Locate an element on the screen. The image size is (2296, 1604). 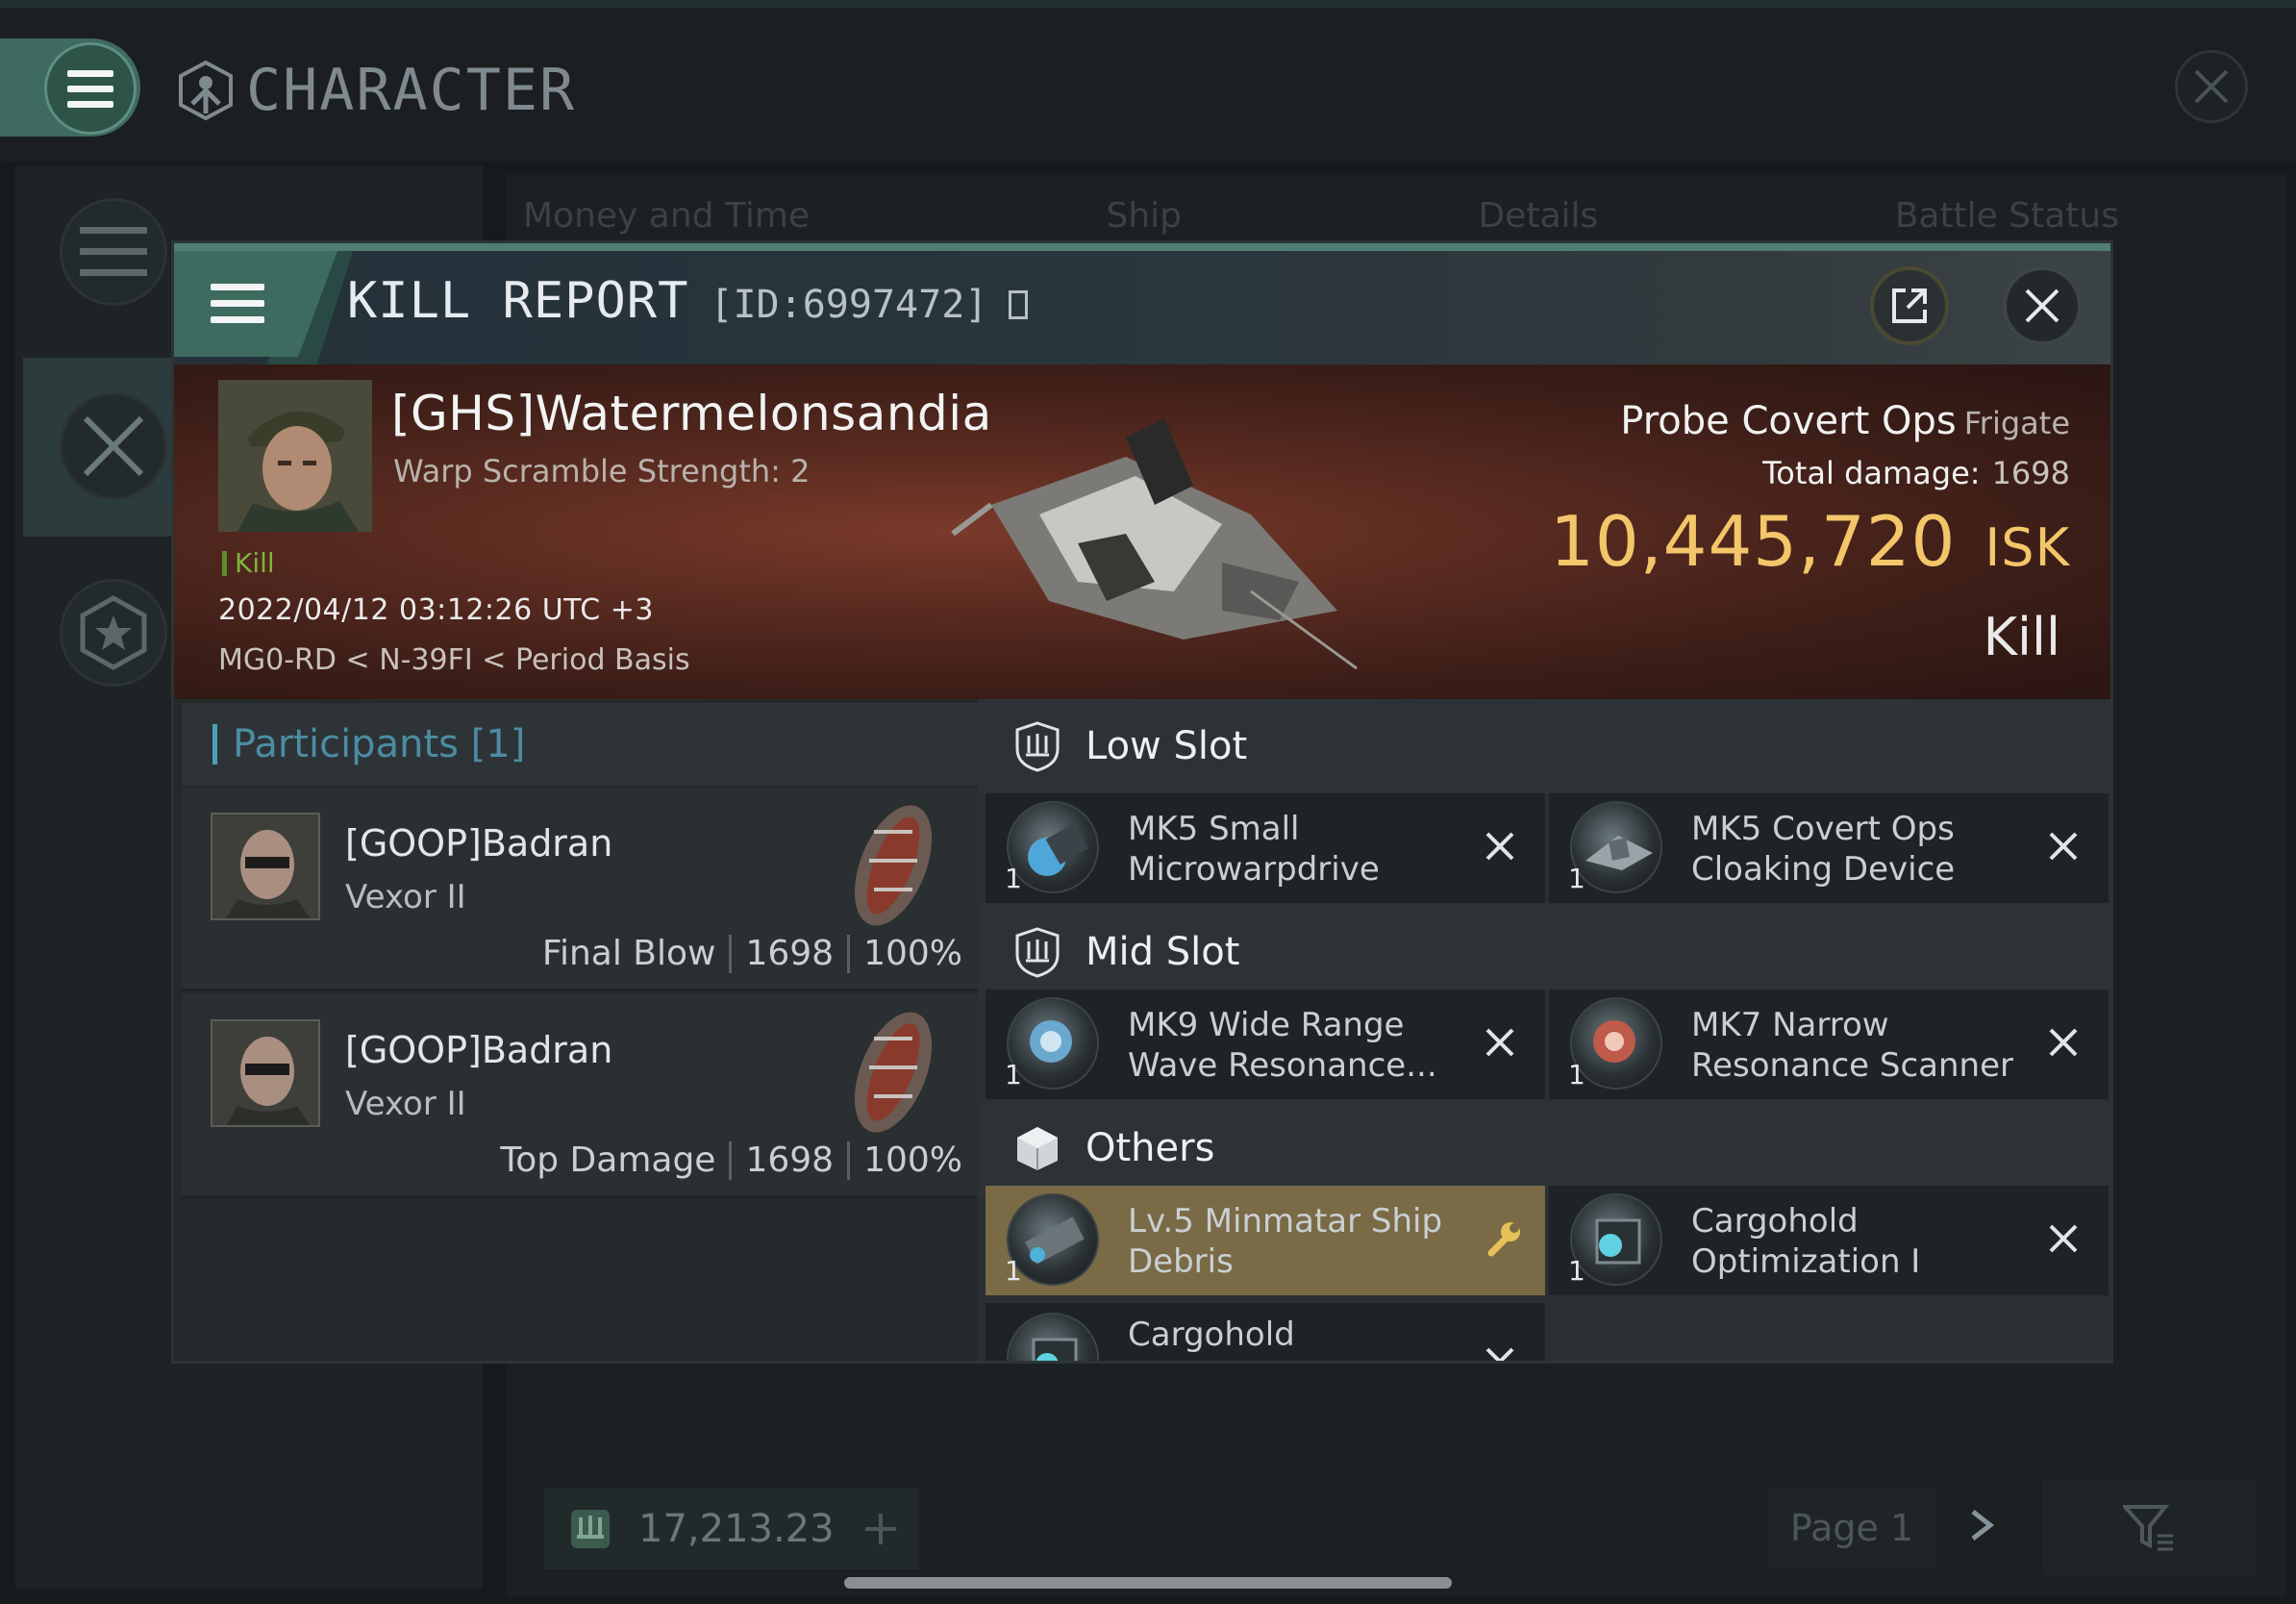
kill-report-title: KILL REPORT [ID:6997472] is located at coordinates (688, 301).